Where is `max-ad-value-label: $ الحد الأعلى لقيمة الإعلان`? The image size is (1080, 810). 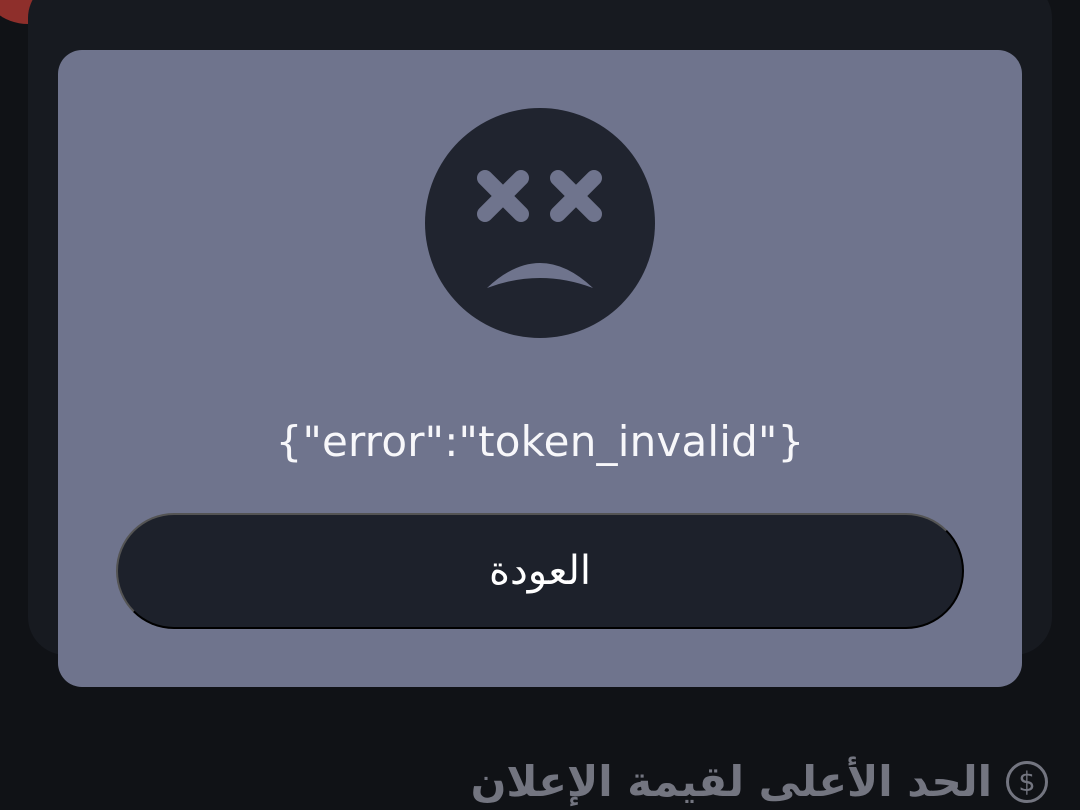
max-ad-value-label: $ الحد الأعلى لقيمة الإعلان is located at coordinates (759, 781).